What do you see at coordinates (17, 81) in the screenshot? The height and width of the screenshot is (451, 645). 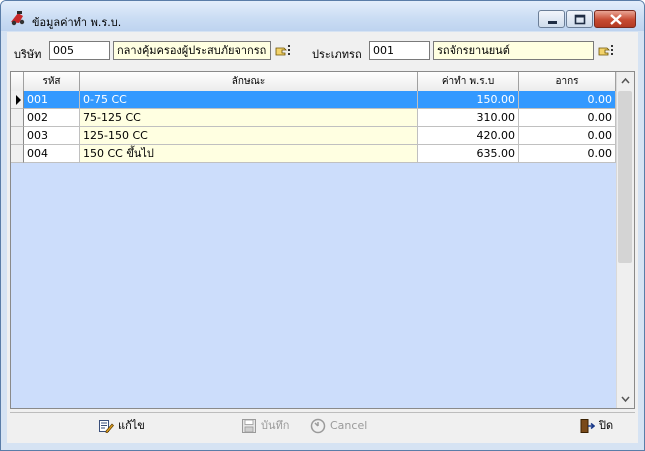 I see `header-indicator` at bounding box center [17, 81].